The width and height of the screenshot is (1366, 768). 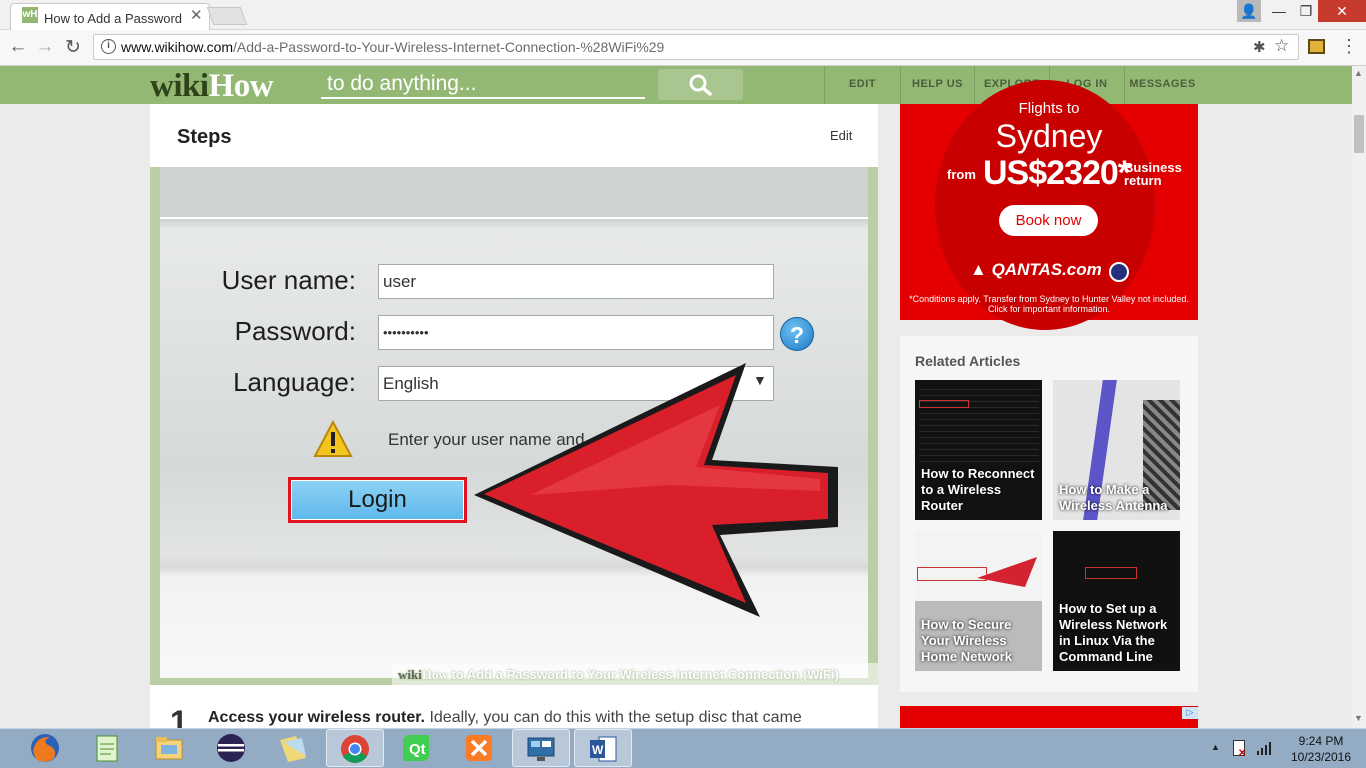 I want to click on tab-title: How to Add a Password, so click(x=113, y=18).